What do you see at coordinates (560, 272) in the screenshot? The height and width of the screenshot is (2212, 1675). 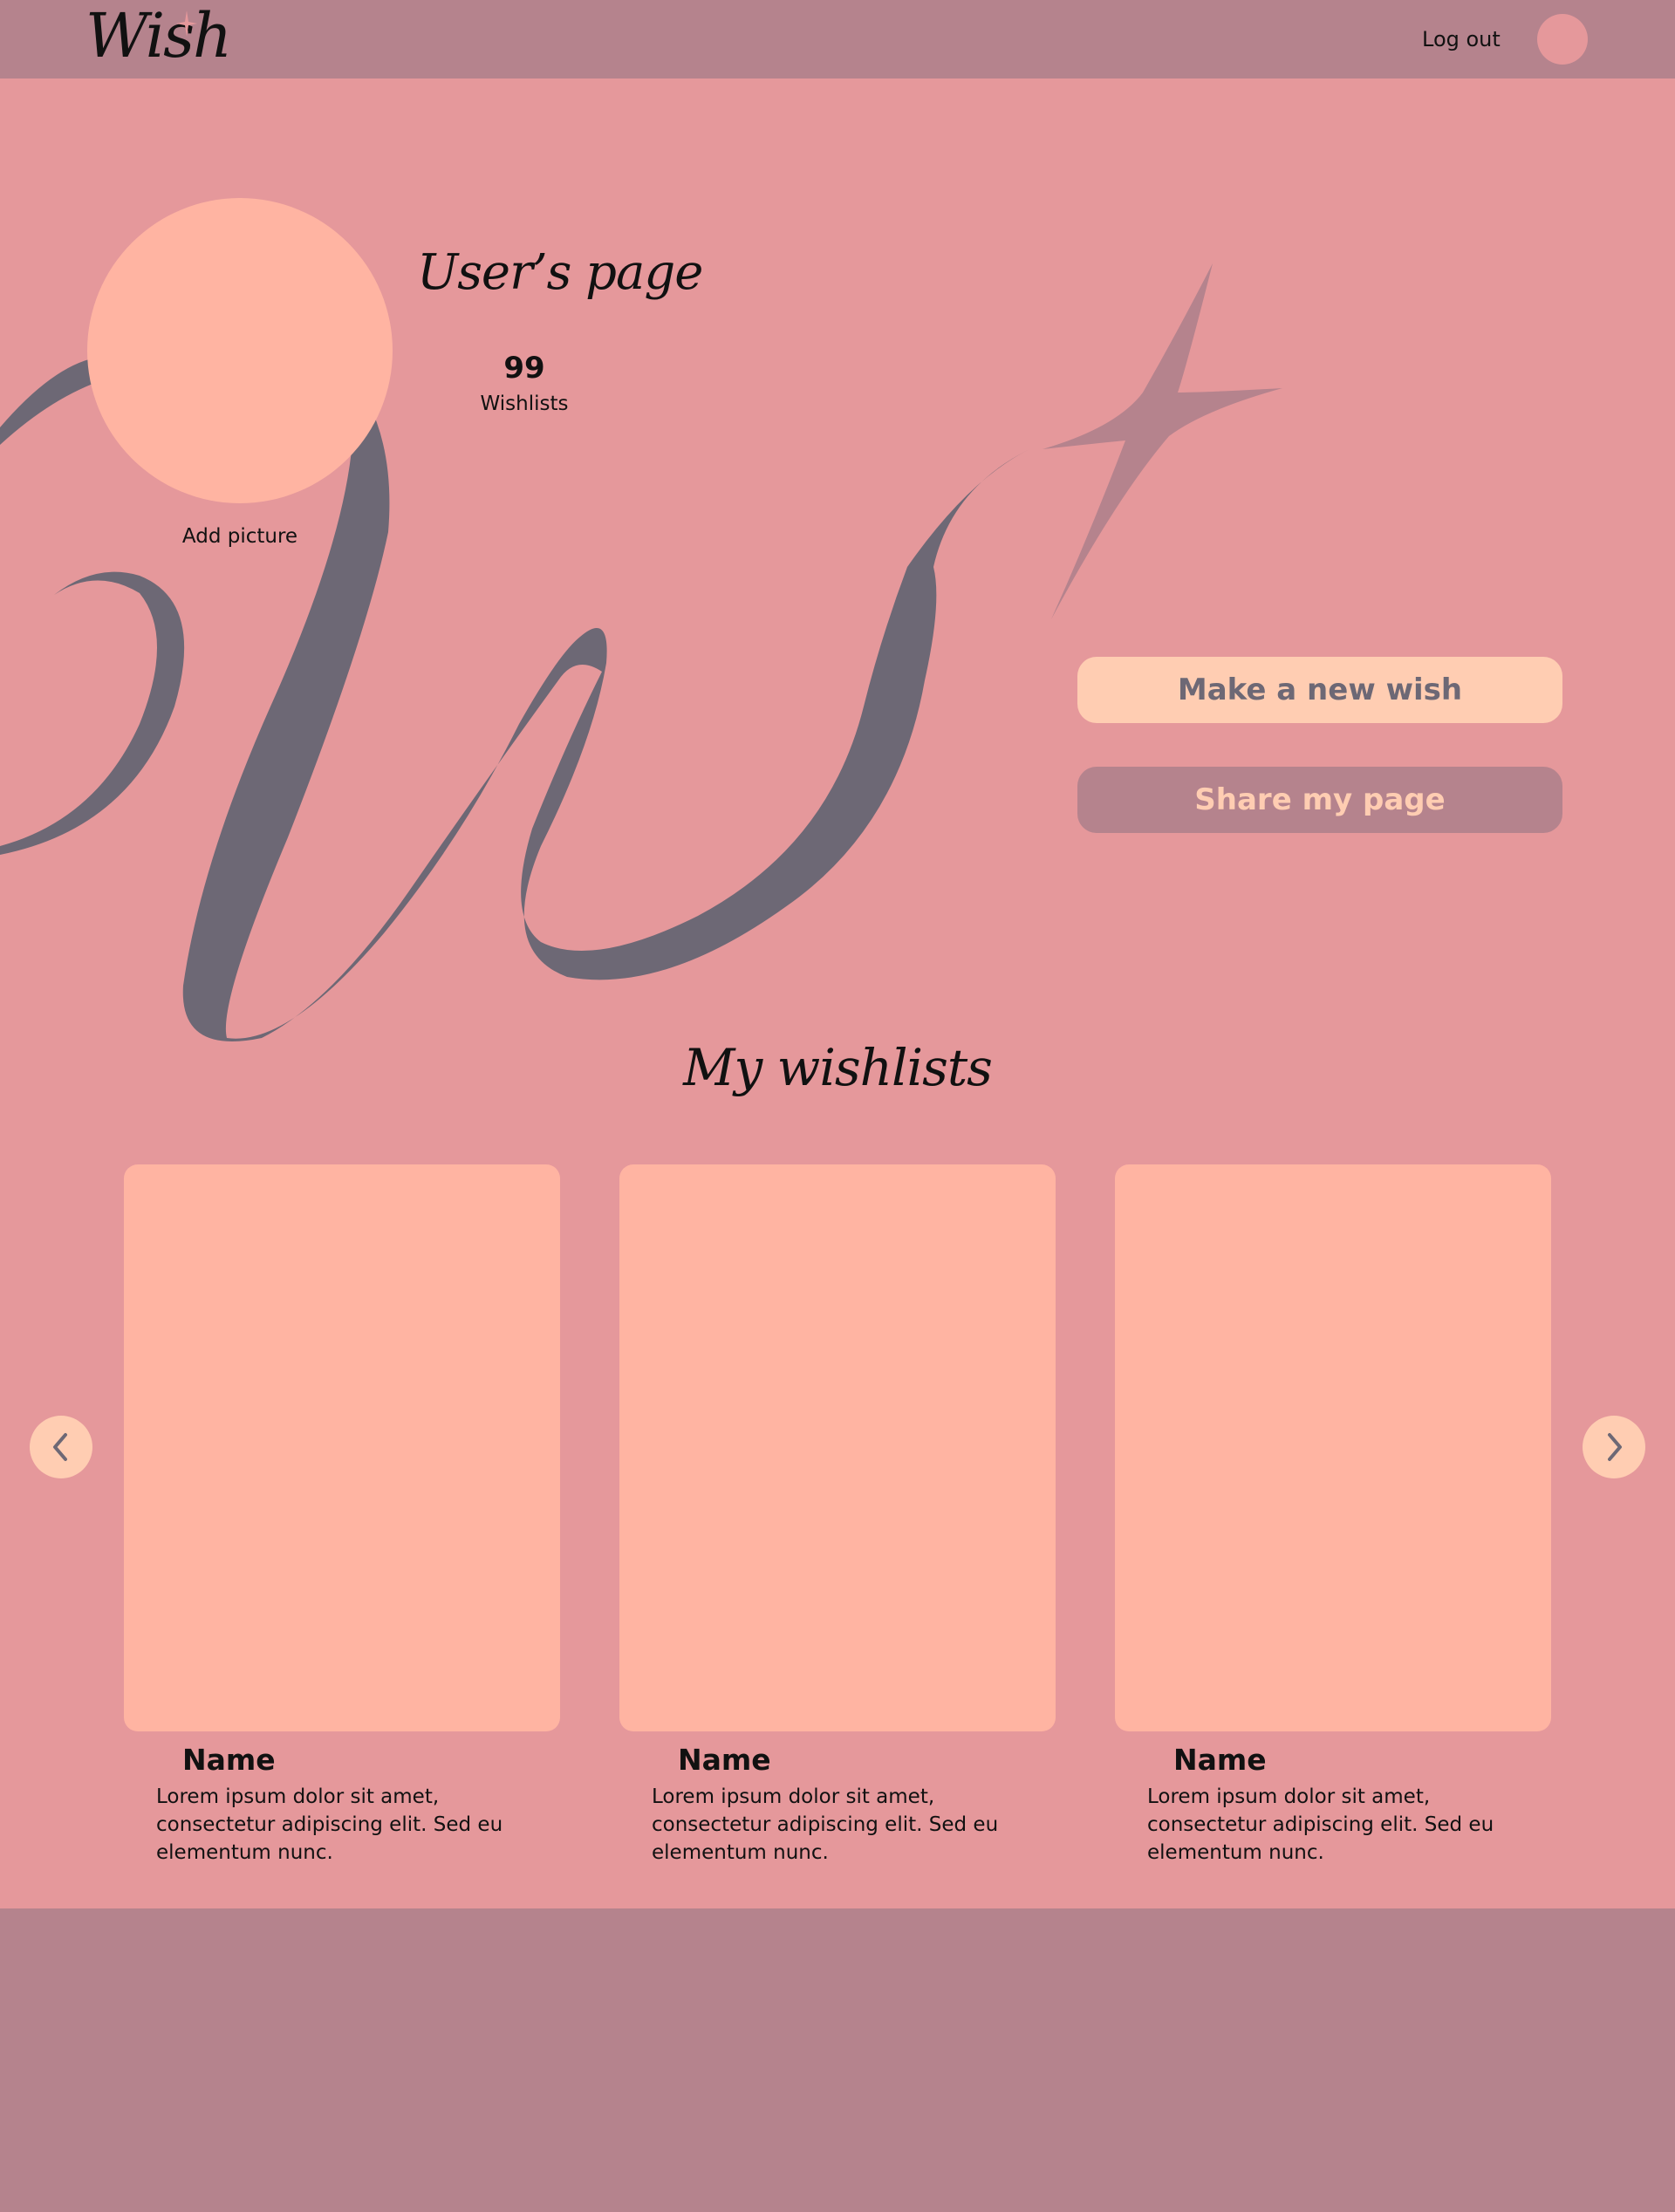 I see `page-title: User’s page` at bounding box center [560, 272].